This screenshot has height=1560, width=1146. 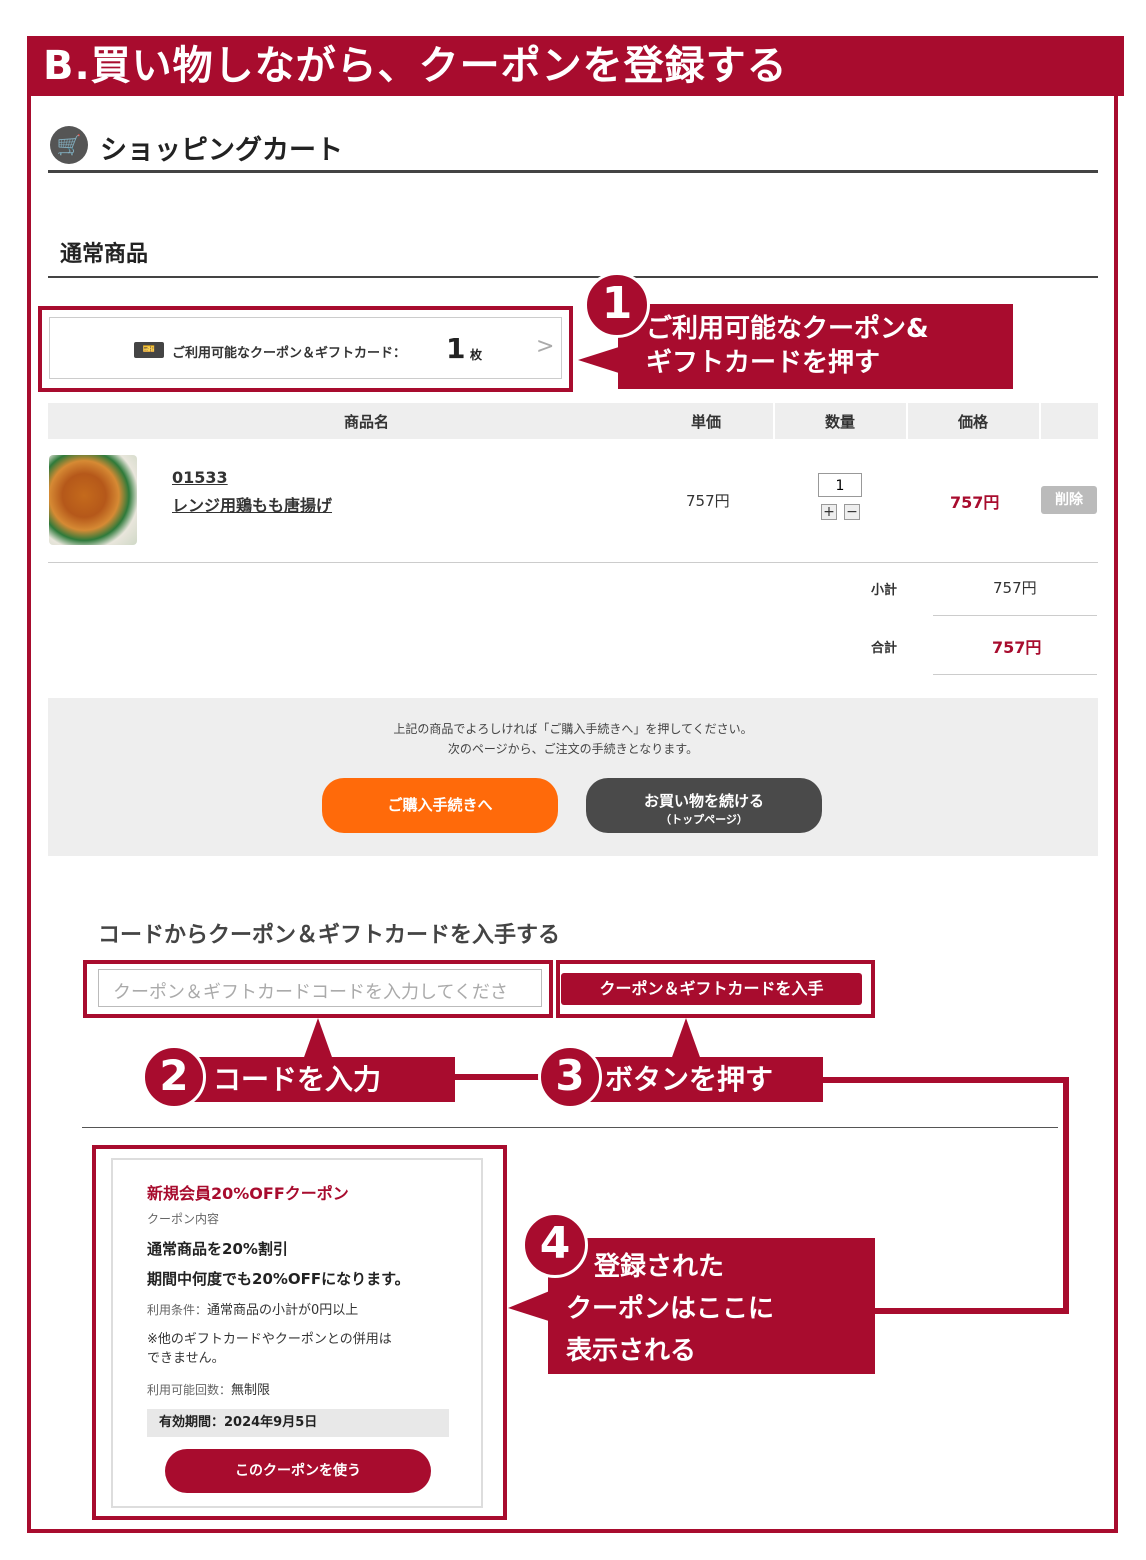 I want to click on cart-header: 🛒 ショッピングカート, so click(x=573, y=147).